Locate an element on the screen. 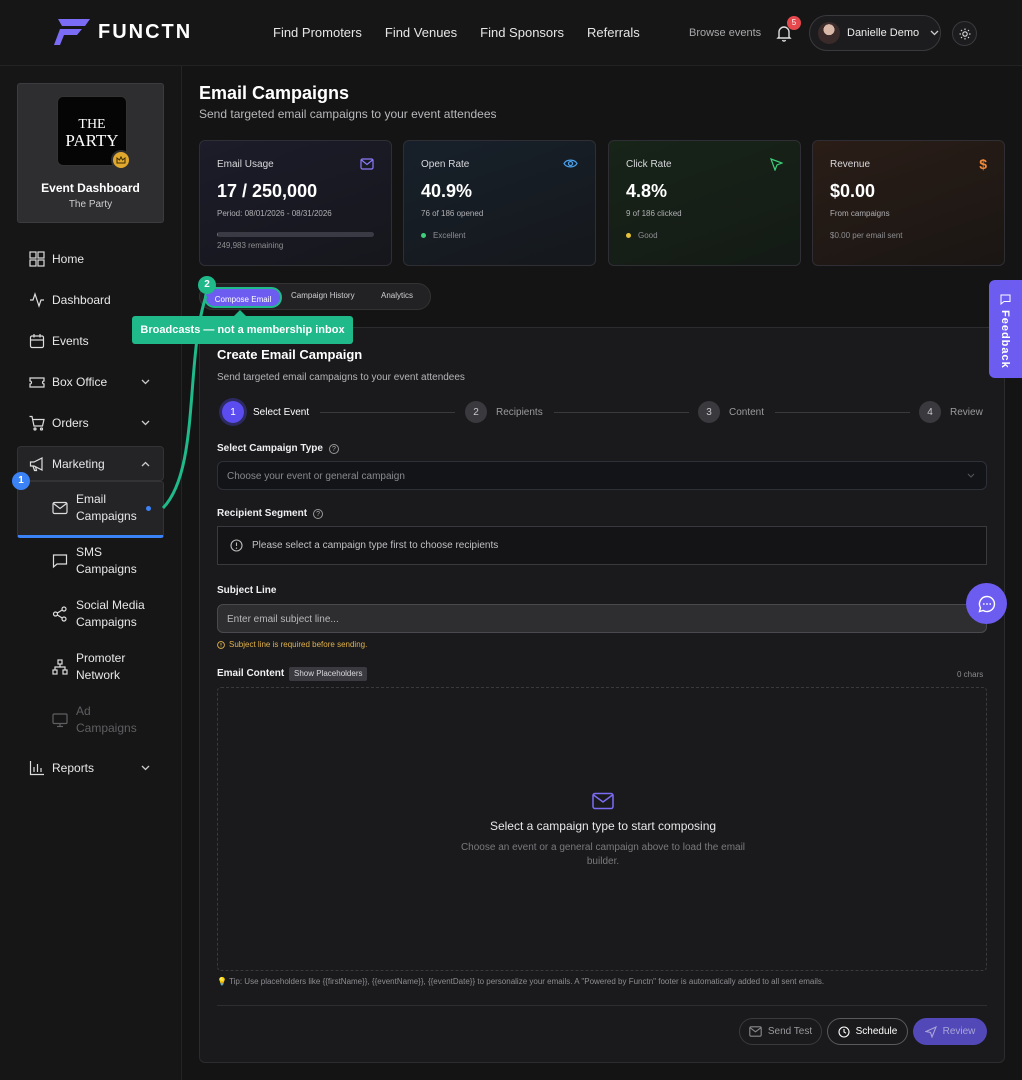 This screenshot has height=1080, width=1022. nav-find-sponsors: Find Sponsors is located at coordinates (522, 32).